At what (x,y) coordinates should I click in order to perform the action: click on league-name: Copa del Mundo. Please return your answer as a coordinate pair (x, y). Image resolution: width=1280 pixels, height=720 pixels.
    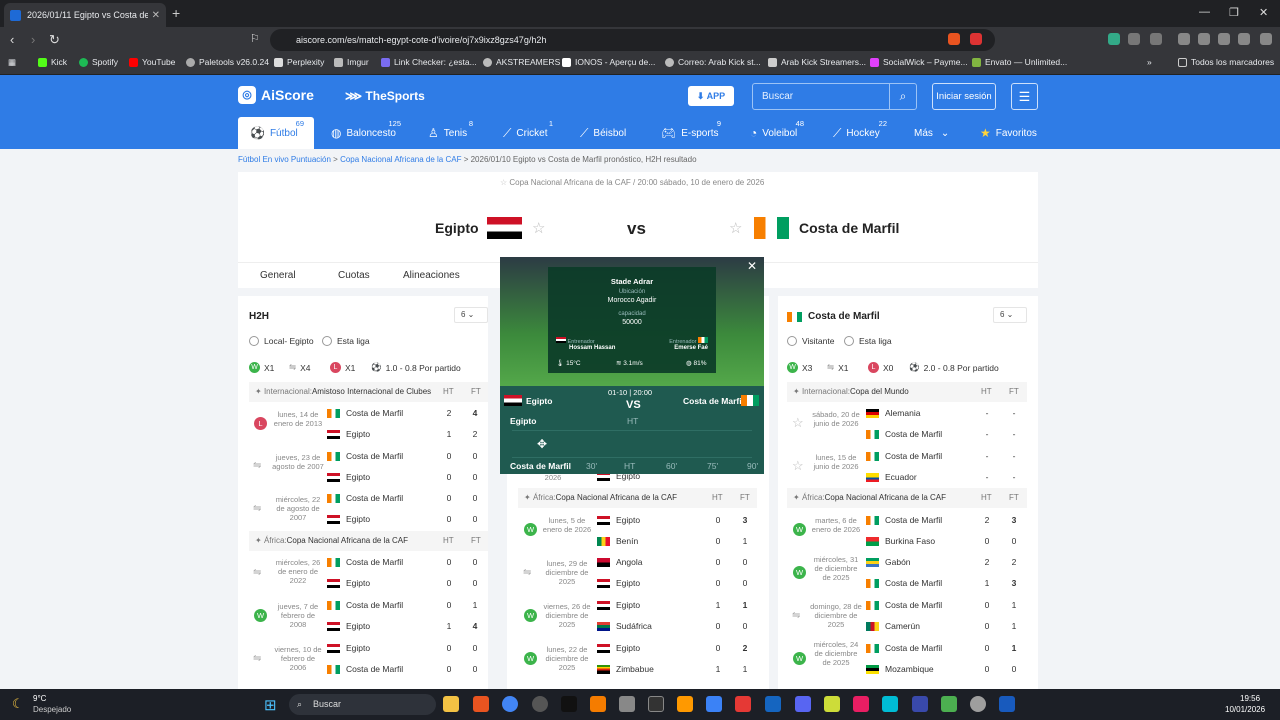
    Looking at the image, I should click on (879, 391).